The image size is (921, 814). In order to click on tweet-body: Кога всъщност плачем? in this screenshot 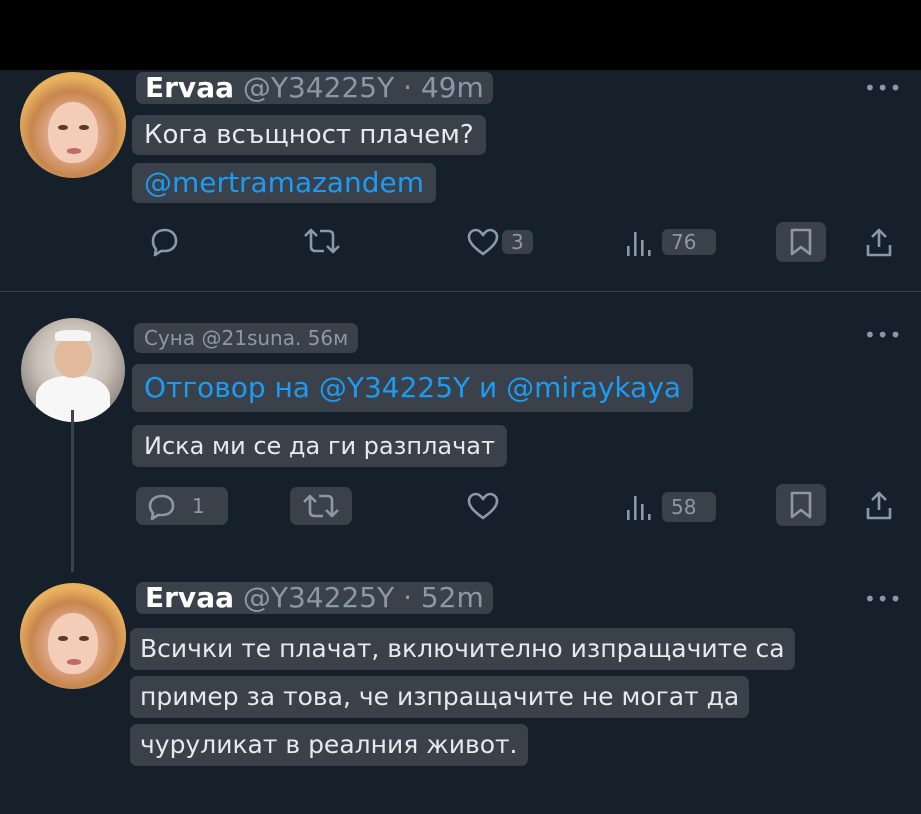, I will do `click(309, 135)`.